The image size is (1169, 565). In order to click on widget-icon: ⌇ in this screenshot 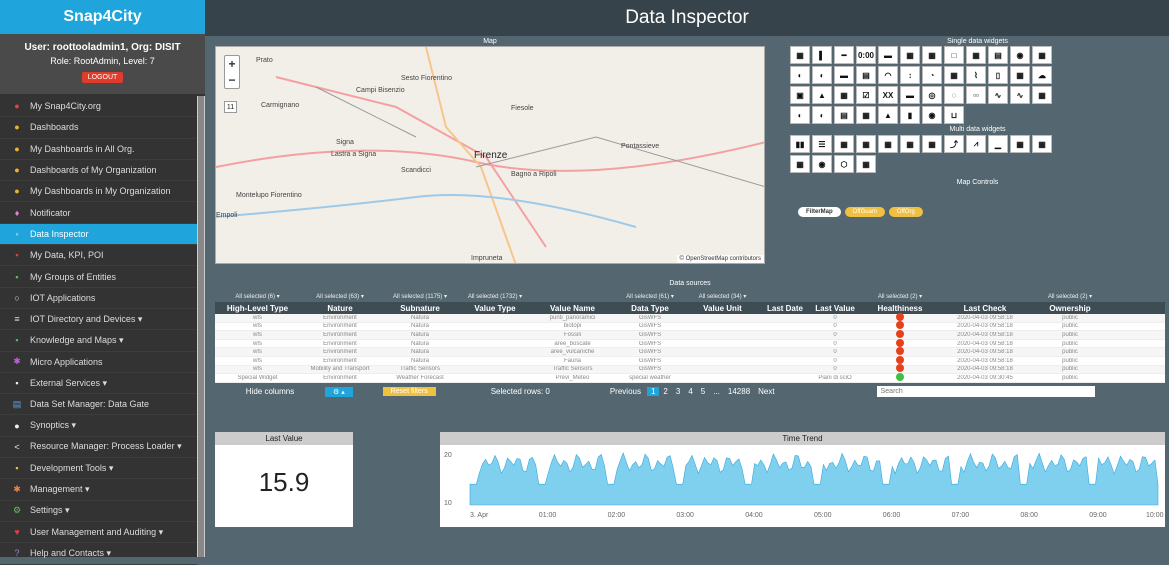, I will do `click(976, 75)`.